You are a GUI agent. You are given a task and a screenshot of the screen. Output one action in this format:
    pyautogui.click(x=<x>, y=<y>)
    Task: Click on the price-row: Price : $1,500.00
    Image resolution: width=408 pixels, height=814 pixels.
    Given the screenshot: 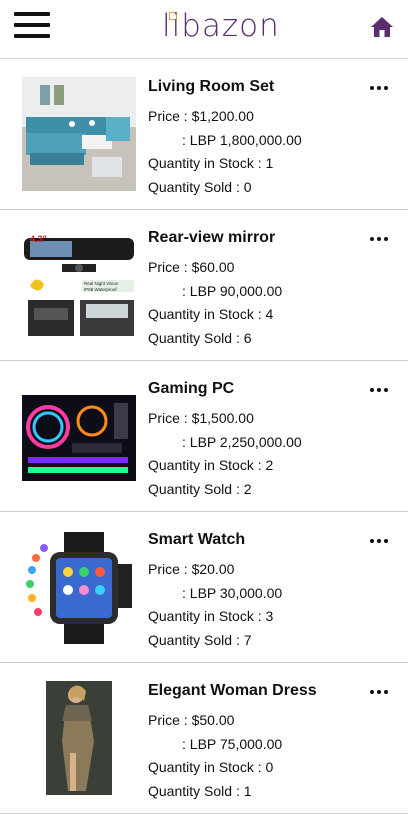 What is the action you would take?
    pyautogui.click(x=258, y=419)
    